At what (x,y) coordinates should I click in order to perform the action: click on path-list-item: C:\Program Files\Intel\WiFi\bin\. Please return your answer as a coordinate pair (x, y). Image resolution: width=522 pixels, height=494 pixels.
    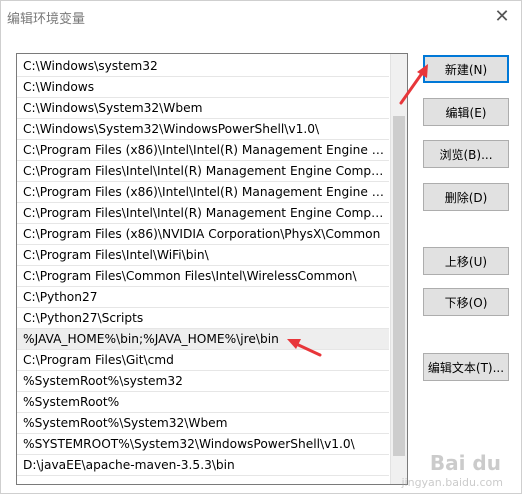
    Looking at the image, I should click on (203, 255).